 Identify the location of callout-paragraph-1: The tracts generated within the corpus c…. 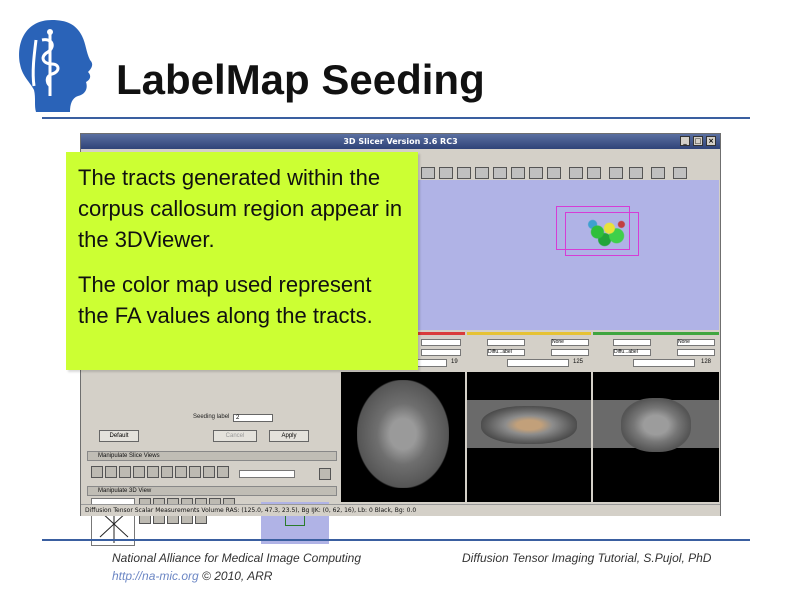
(240, 208).